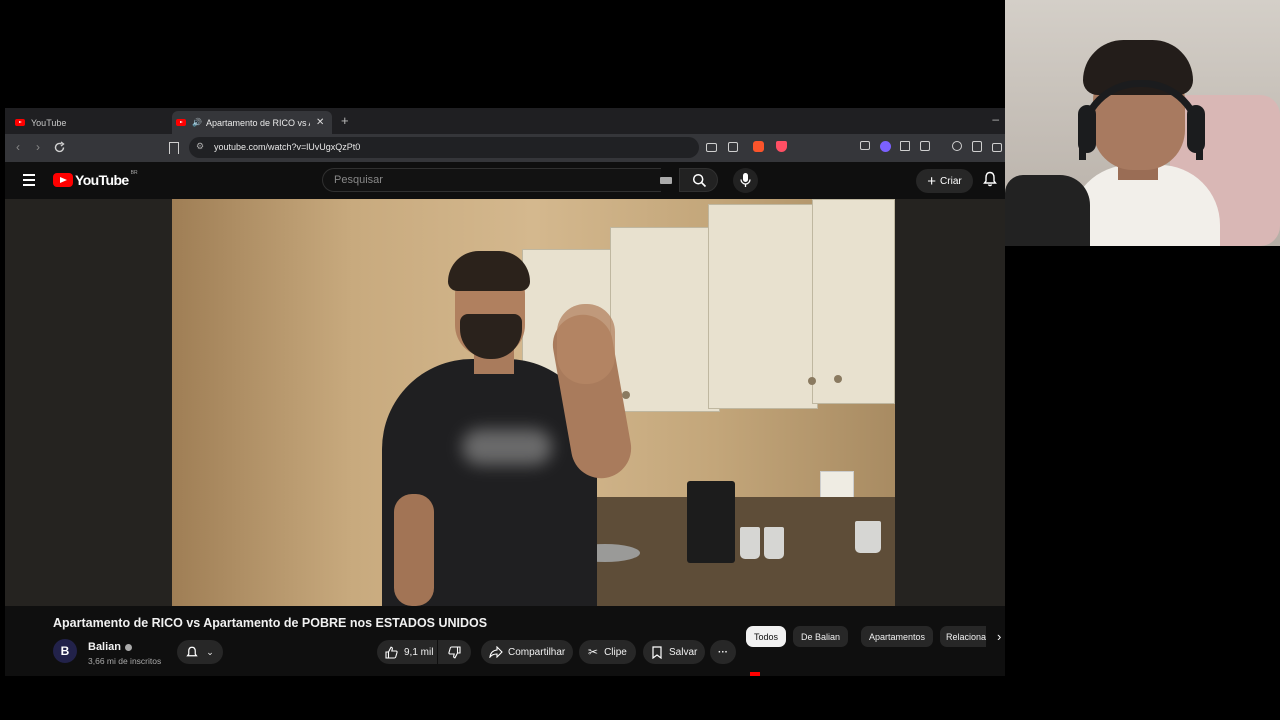  I want to click on youtube-header: YouTube BR + Criar, so click(505, 180).